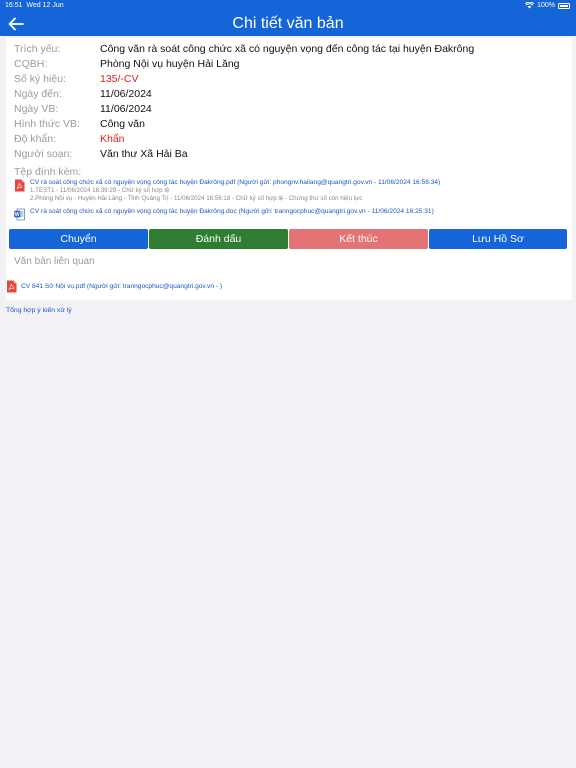 The width and height of the screenshot is (576, 768). Describe the element at coordinates (47, 124) in the screenshot. I see `field-label: Hình thức VB:` at that location.